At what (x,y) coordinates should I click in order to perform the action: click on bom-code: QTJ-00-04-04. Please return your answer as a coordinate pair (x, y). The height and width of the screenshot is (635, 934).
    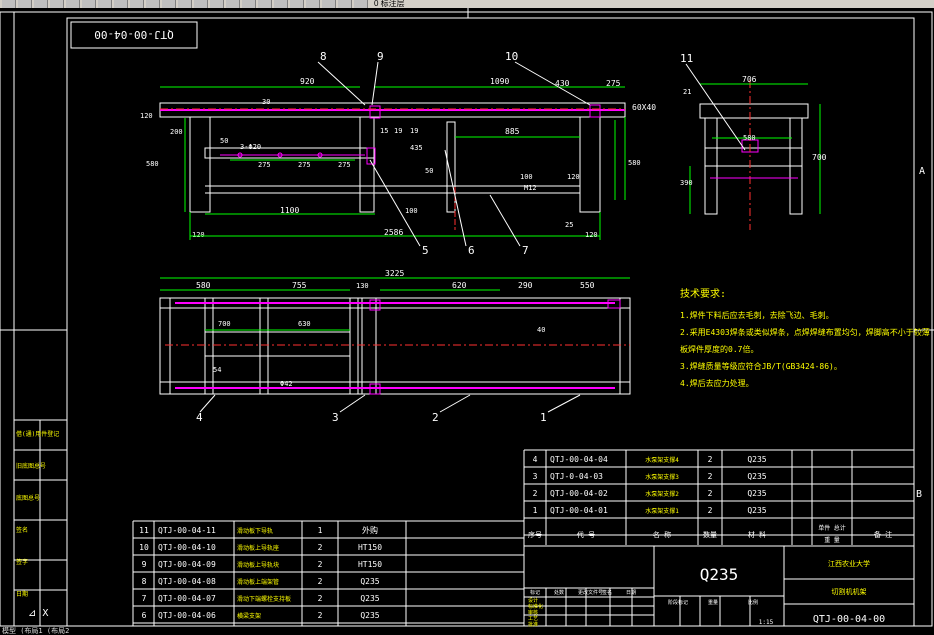
    Looking at the image, I should click on (579, 459).